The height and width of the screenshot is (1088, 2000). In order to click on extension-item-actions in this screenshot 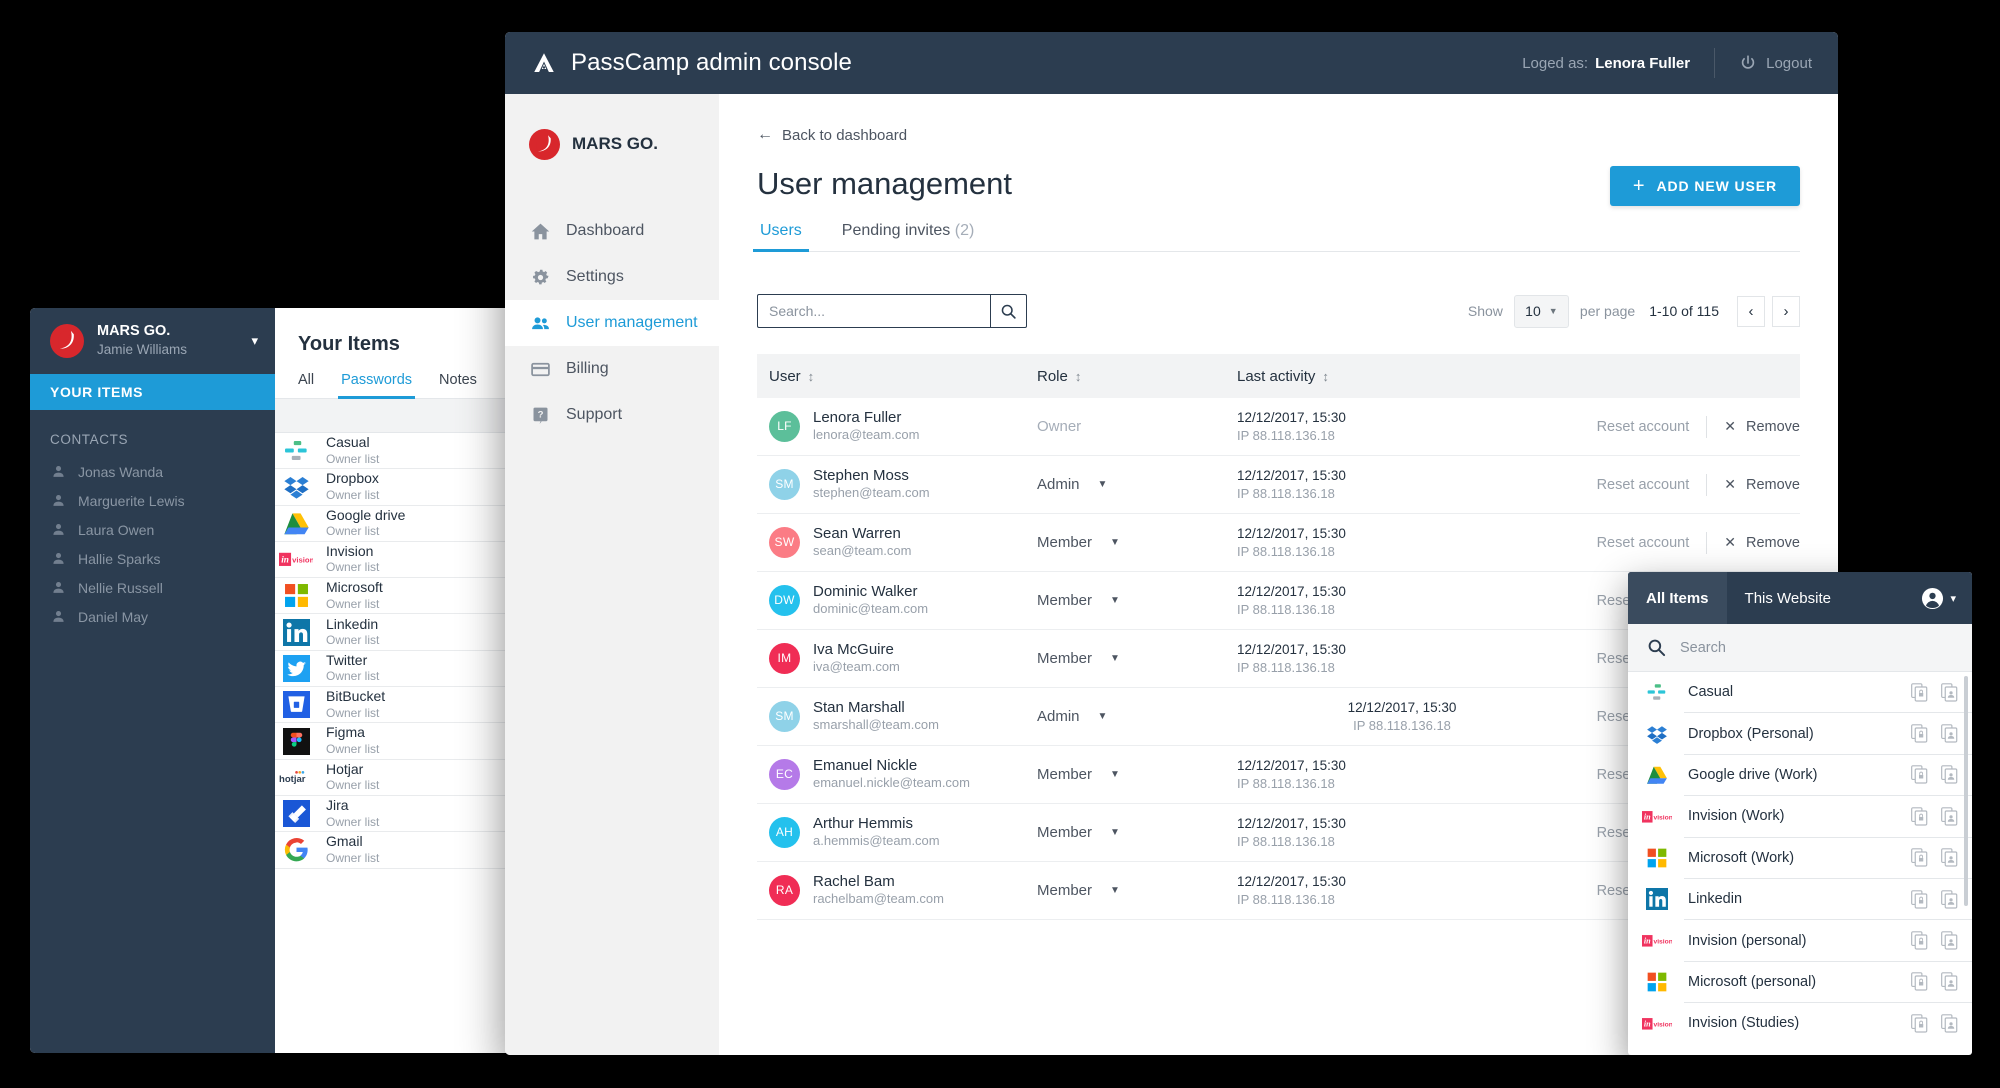, I will do `click(1928, 1023)`.